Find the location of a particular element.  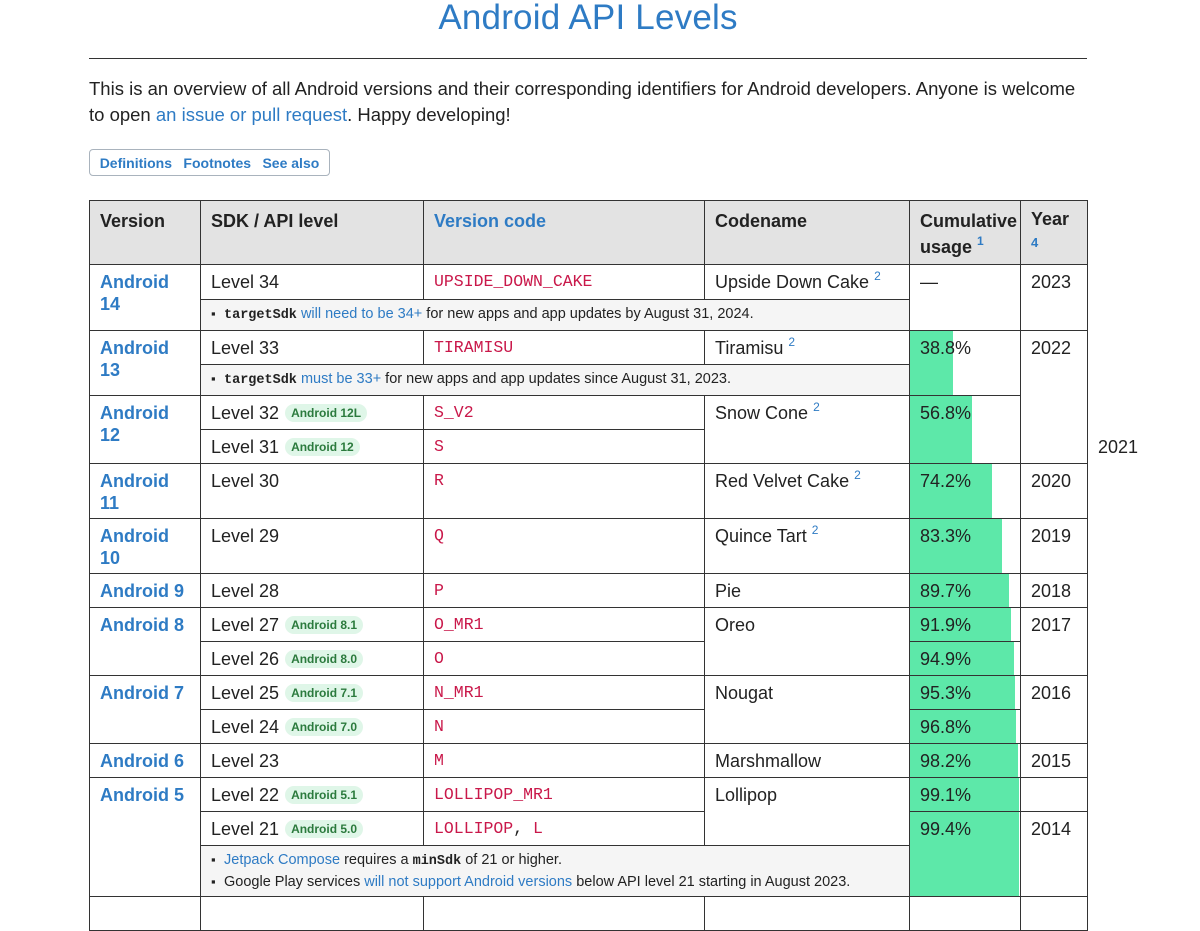

usage-cell: 94.9% is located at coordinates (965, 658).